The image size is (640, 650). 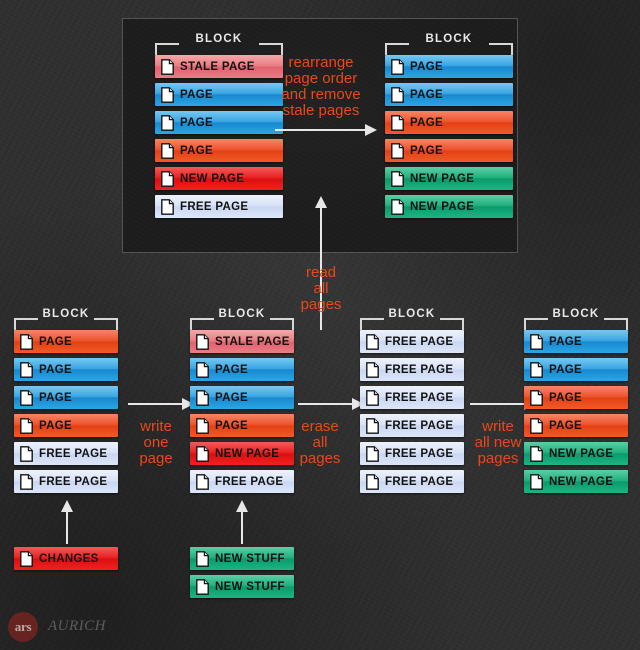 I want to click on page-bar-label: CHANGES, so click(x=69, y=558).